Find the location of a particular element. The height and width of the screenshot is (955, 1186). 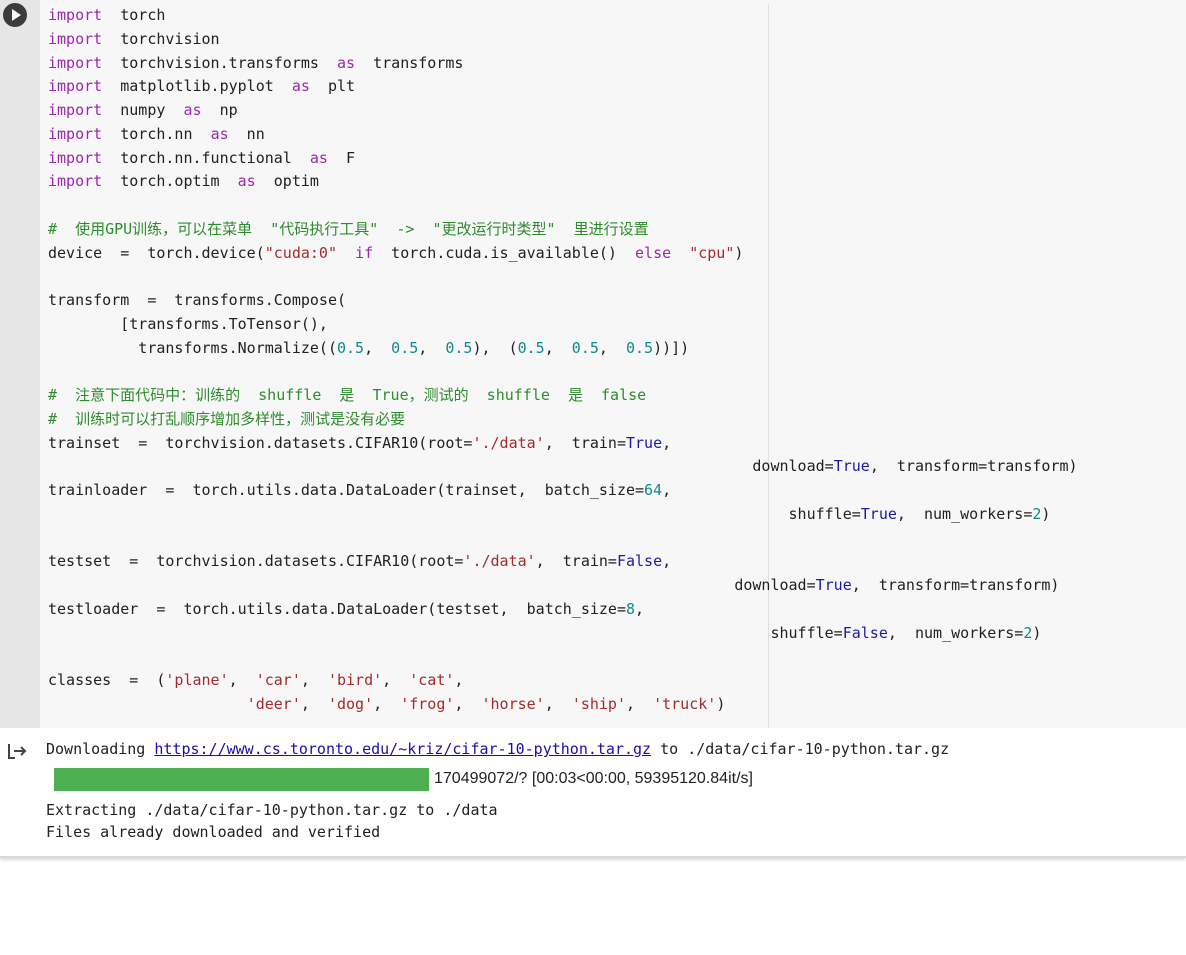

code-token: False is located at coordinates (639, 561).